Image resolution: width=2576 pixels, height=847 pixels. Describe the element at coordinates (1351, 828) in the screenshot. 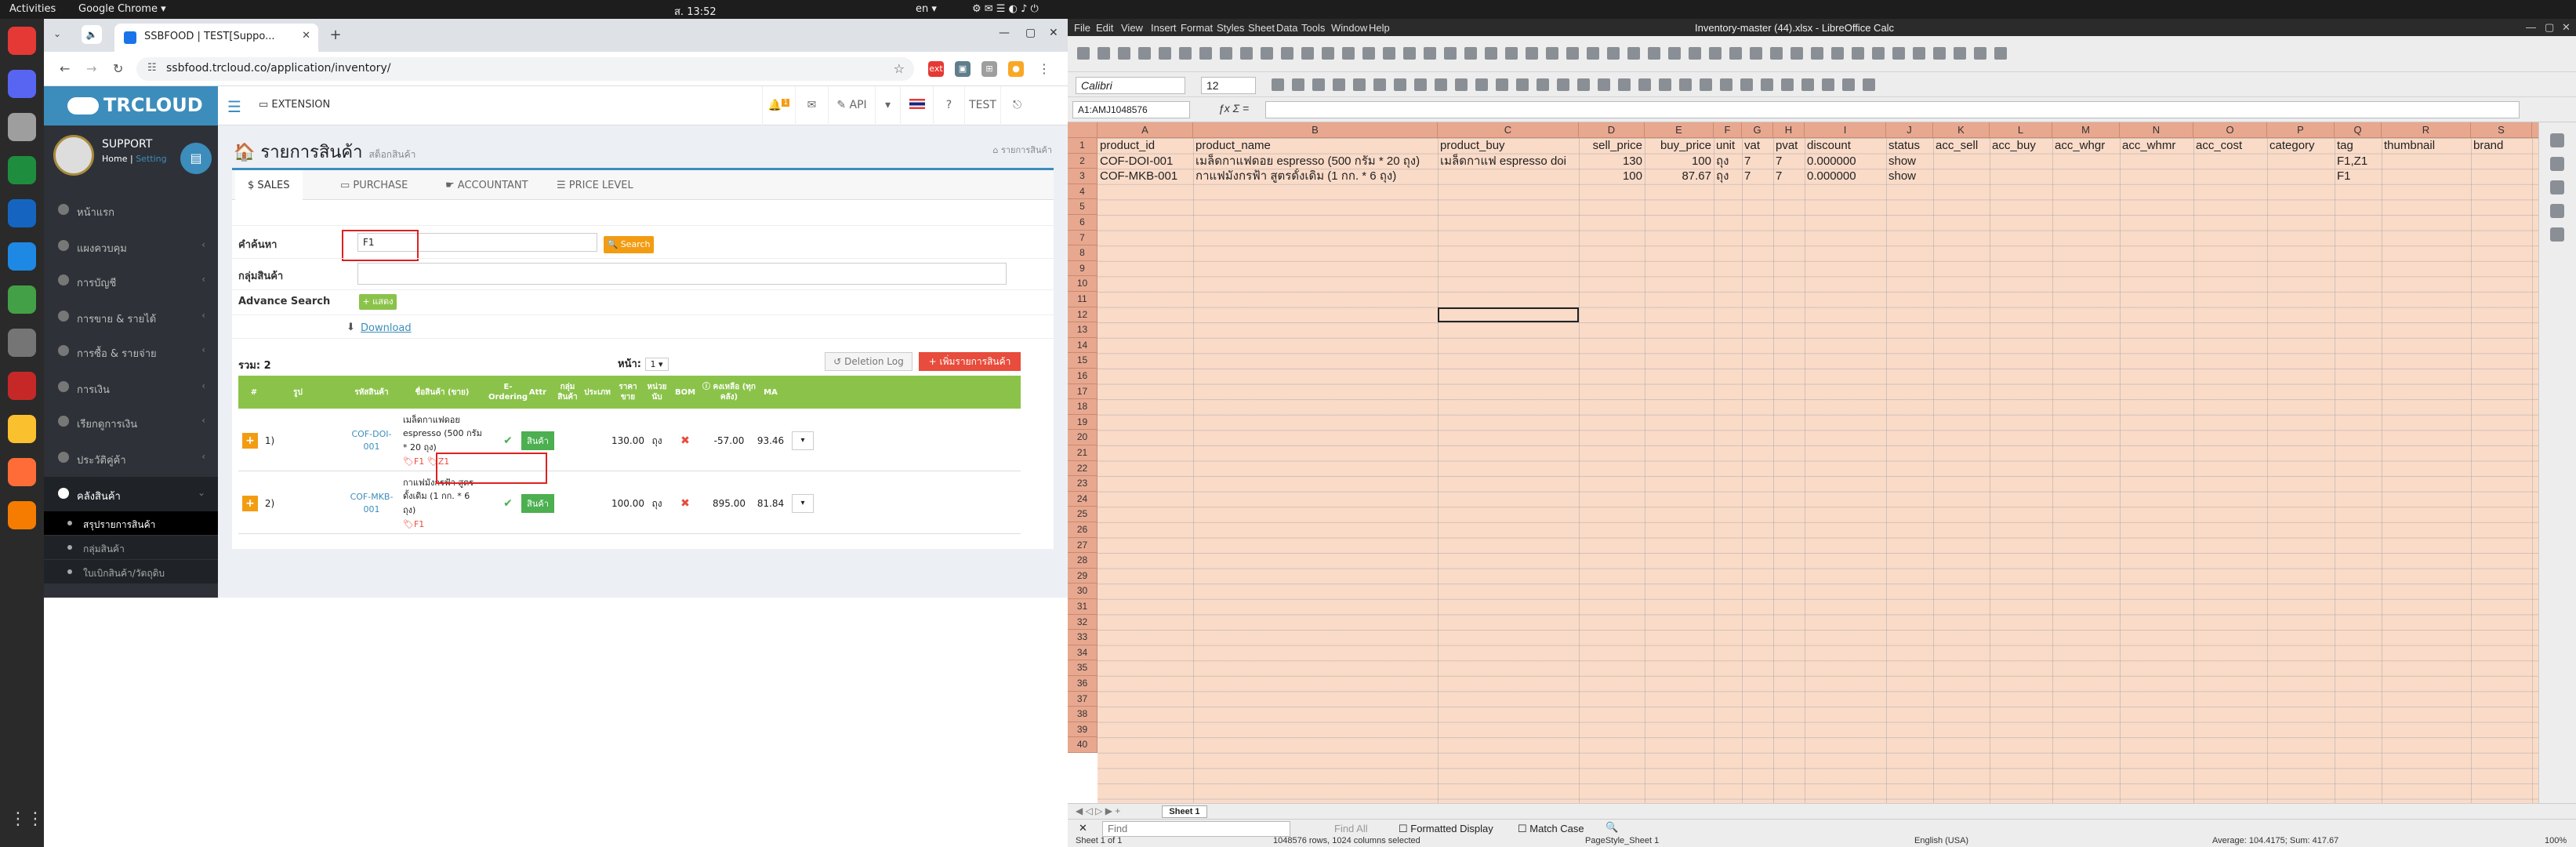

I see `find-all-button: Find All` at that location.